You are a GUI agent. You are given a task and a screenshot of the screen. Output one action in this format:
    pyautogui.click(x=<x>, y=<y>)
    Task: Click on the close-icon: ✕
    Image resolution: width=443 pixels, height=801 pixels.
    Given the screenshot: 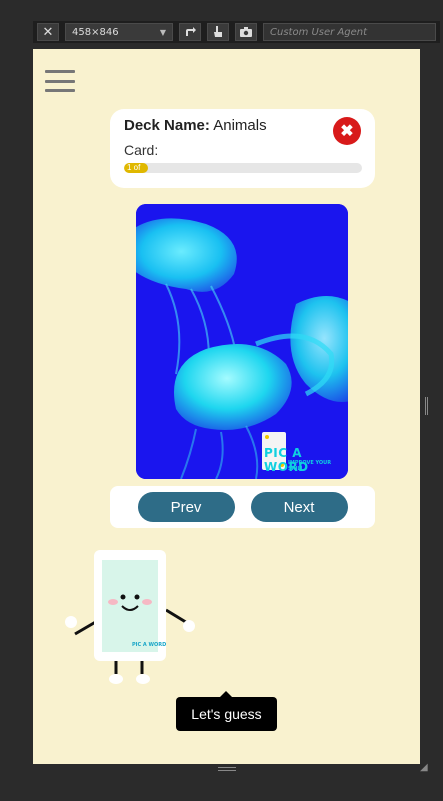 What is the action you would take?
    pyautogui.click(x=48, y=32)
    